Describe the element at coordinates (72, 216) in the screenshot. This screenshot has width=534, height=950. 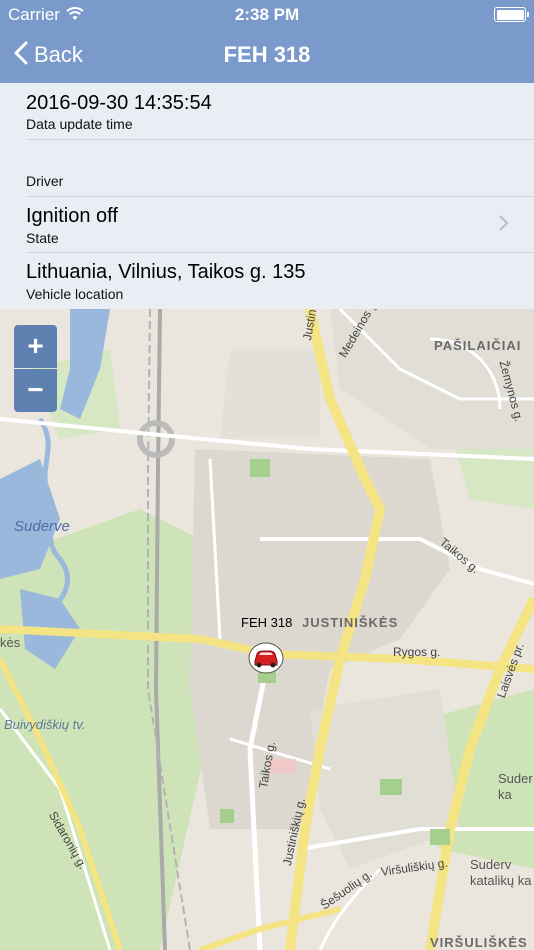
I see `state-value: Ignition off` at that location.